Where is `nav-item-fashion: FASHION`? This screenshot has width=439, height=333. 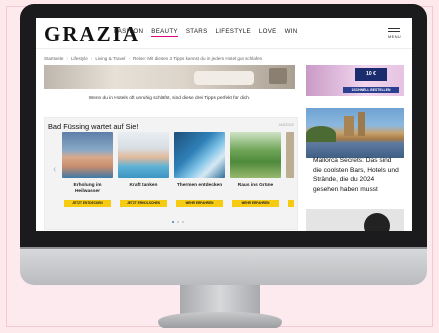 nav-item-fashion: FASHION is located at coordinates (128, 32).